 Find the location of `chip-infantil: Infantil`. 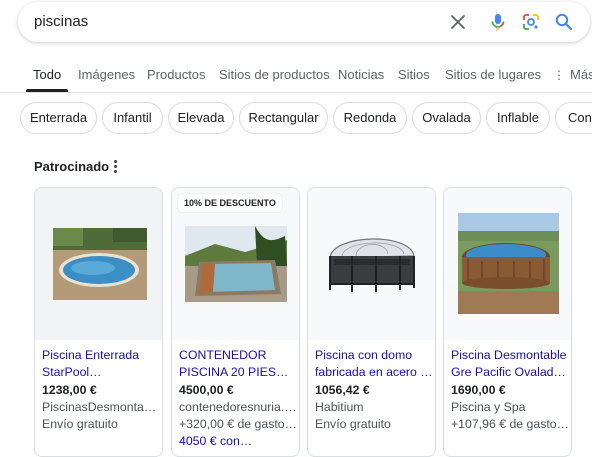

chip-infantil: Infantil is located at coordinates (132, 118).